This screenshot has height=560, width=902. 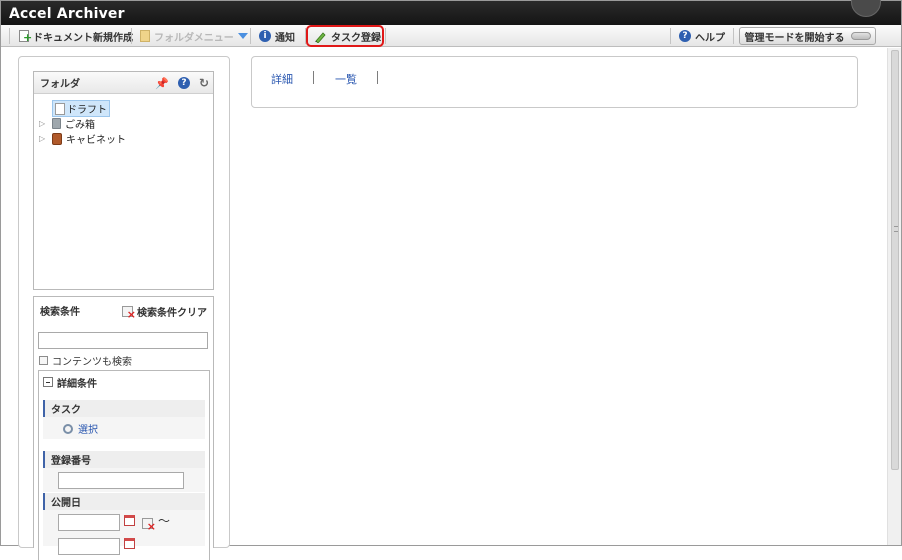 I want to click on folder-panel-header: フォルダ 📌 ? ↻, so click(x=123, y=83).